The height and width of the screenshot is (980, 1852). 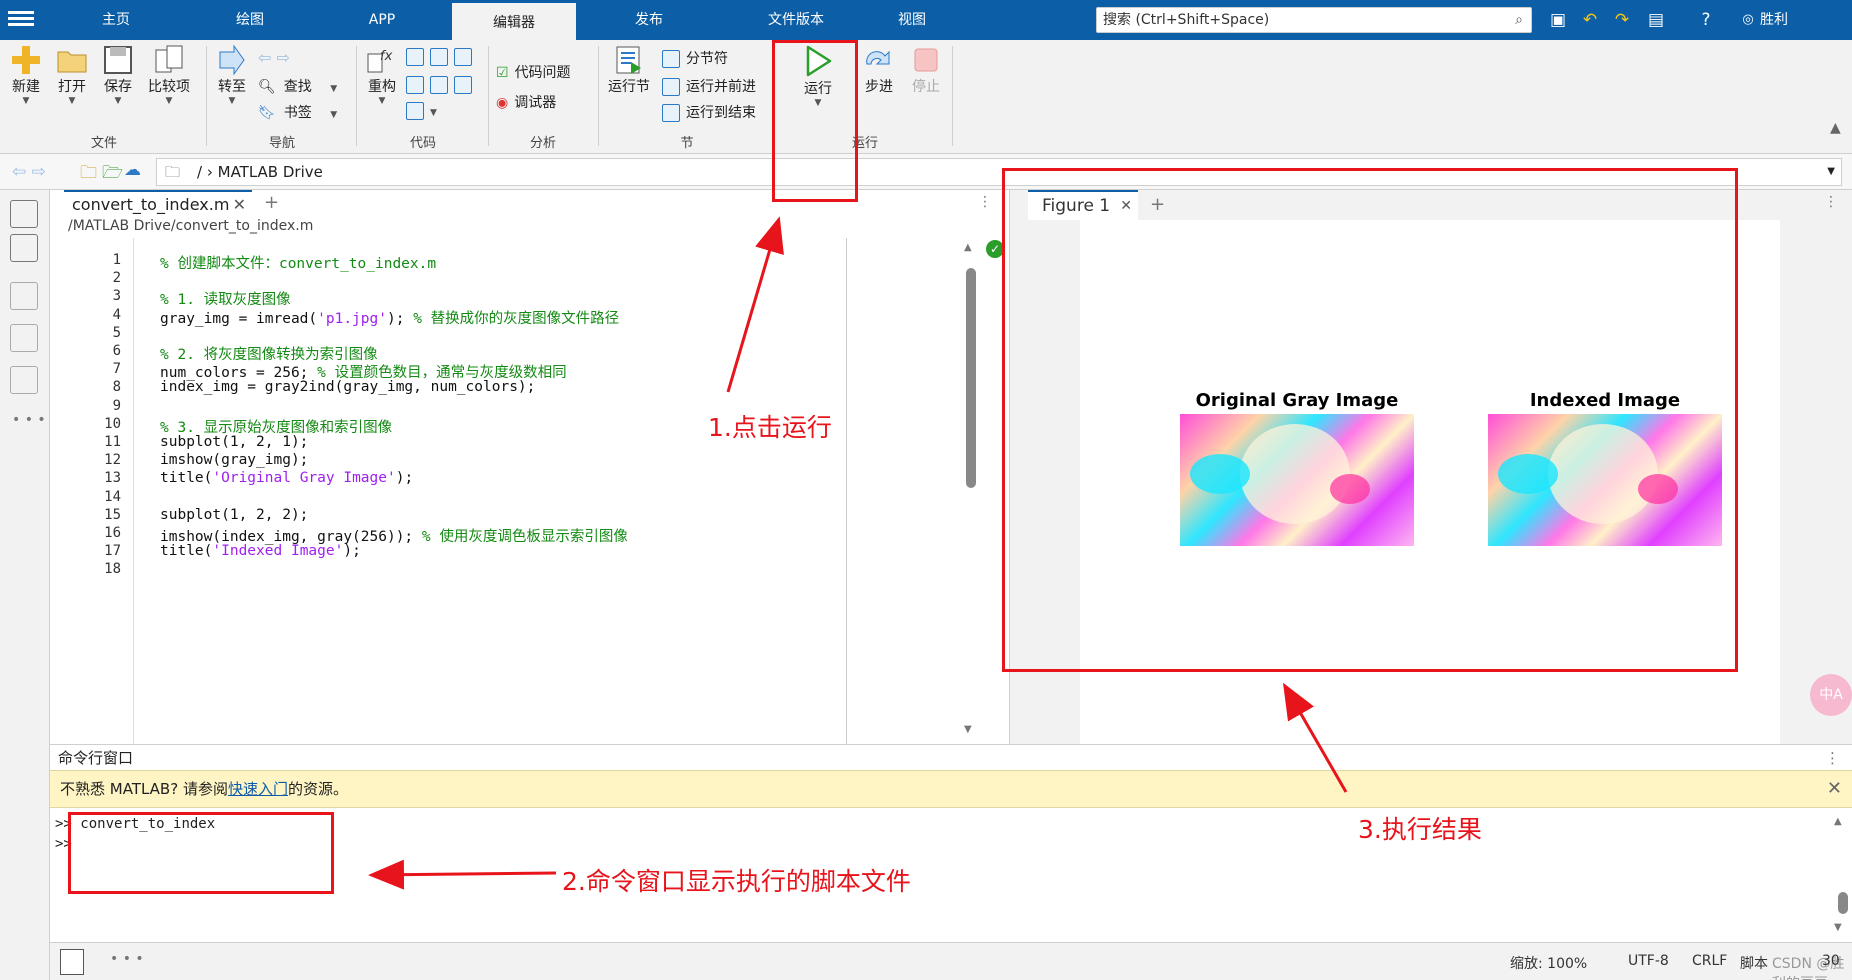 I want to click on annotation-step3: 3.执行结果, so click(x=1420, y=829).